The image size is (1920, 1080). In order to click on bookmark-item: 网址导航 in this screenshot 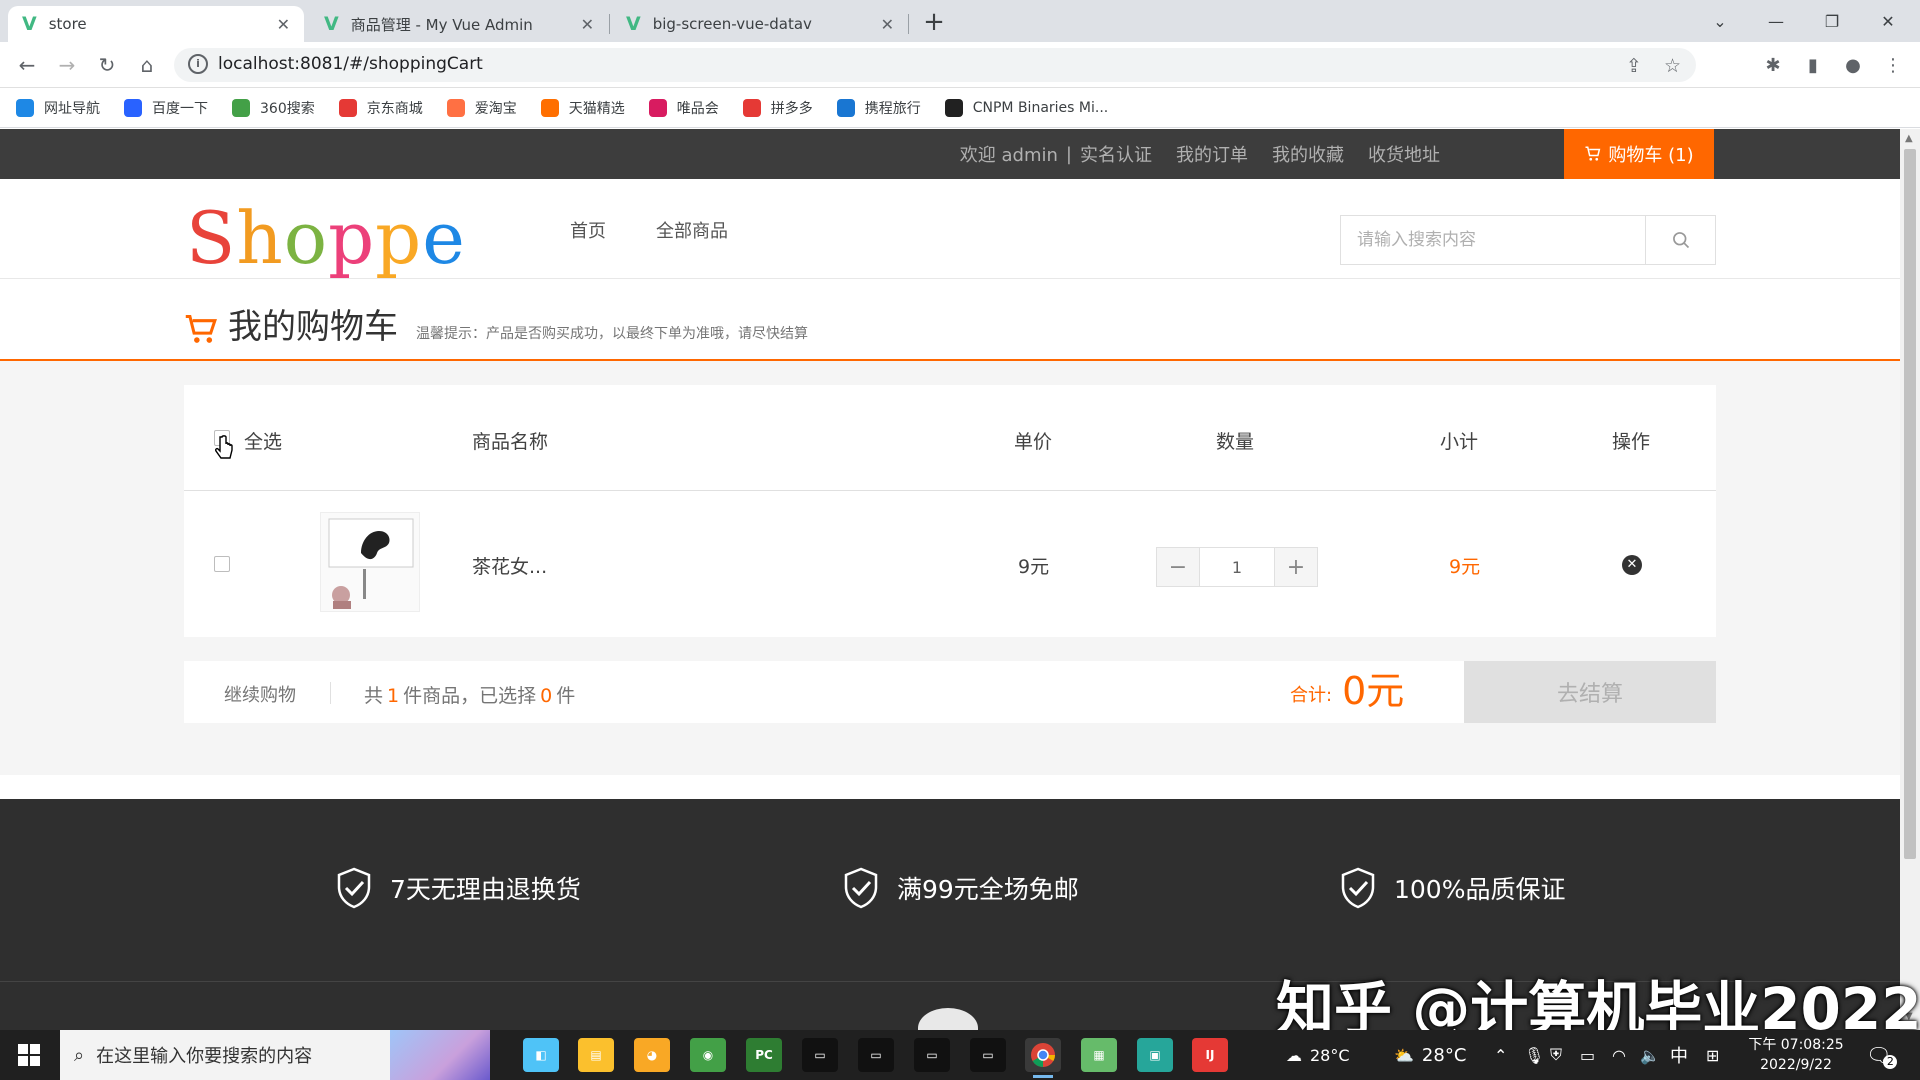, I will do `click(58, 108)`.